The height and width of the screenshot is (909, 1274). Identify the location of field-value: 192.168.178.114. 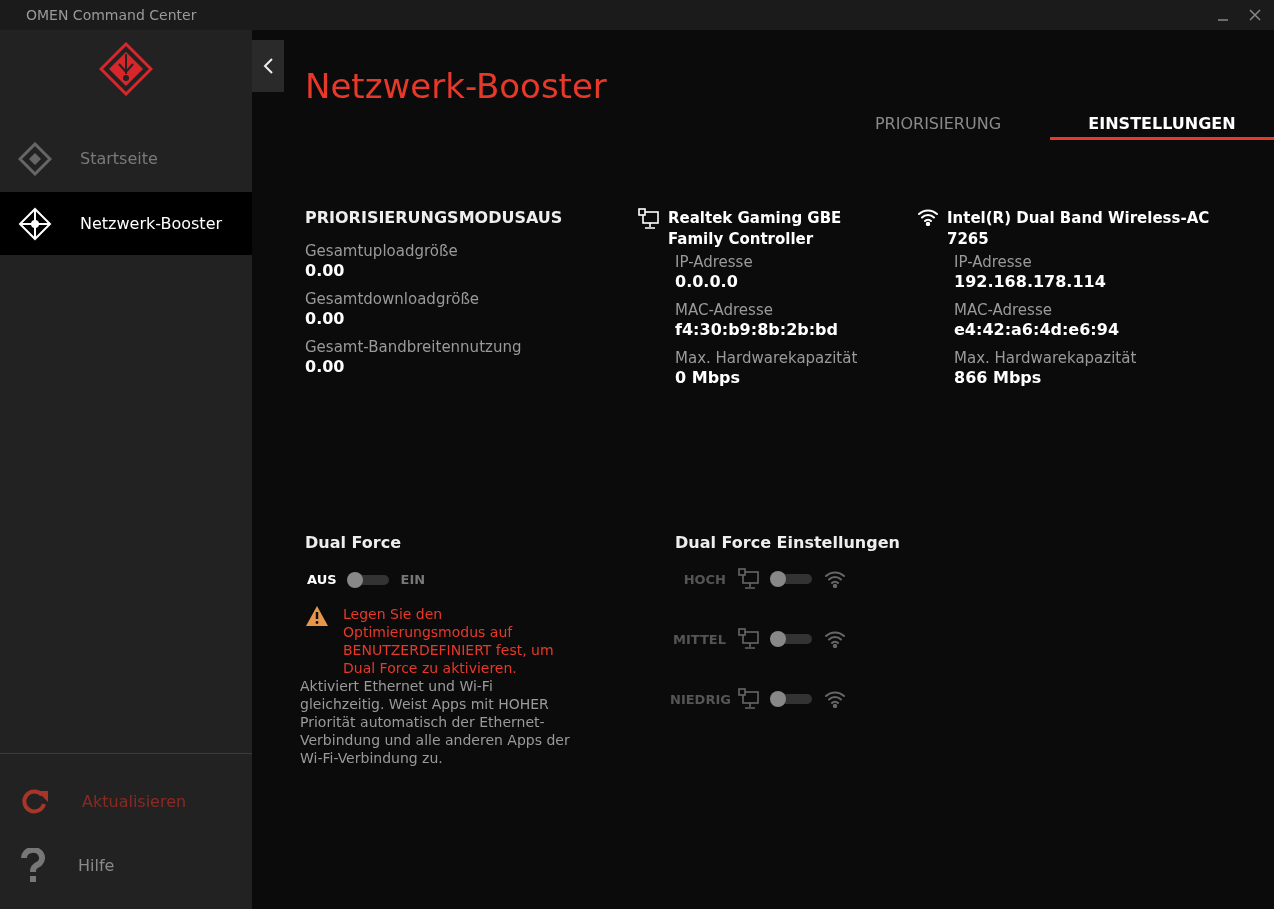
(1030, 282).